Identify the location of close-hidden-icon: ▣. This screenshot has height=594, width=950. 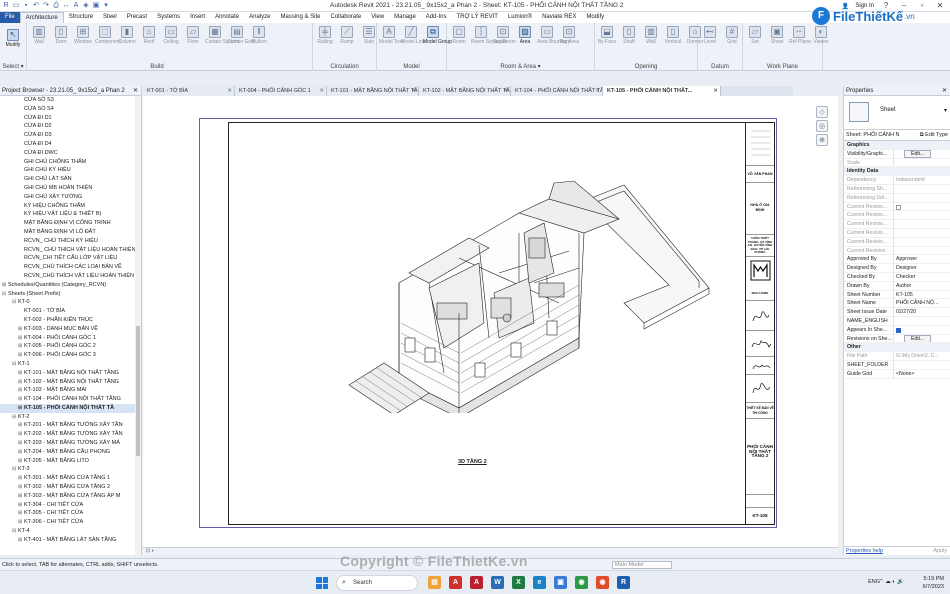
(96, 5).